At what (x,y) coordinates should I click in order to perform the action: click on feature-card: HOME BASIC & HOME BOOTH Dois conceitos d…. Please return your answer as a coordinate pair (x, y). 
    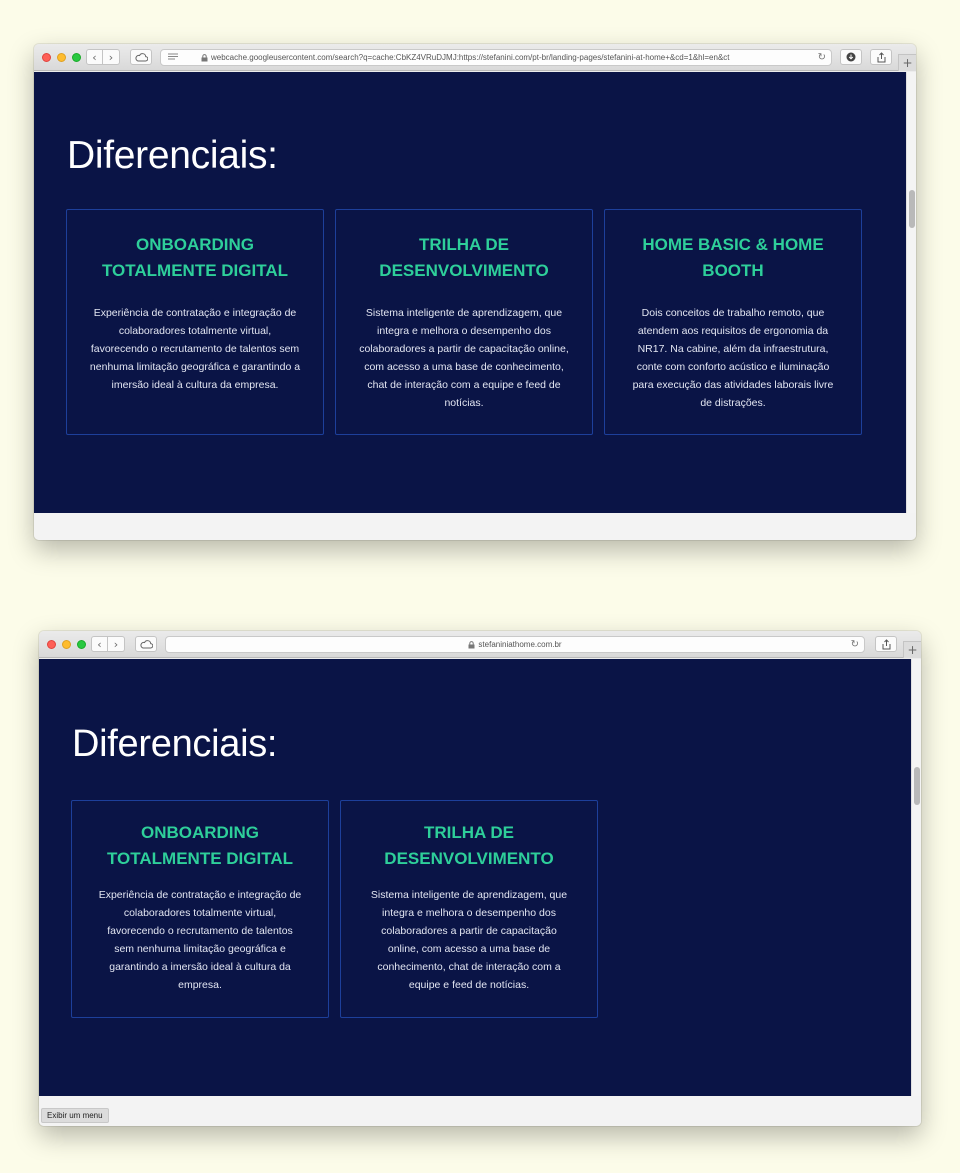
    Looking at the image, I should click on (733, 322).